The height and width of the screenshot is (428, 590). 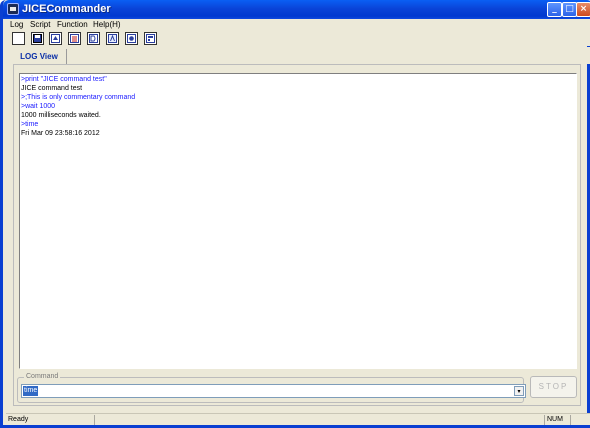 What do you see at coordinates (61, 115) in the screenshot?
I see `log-output-line: 1000 milliseconds waited.` at bounding box center [61, 115].